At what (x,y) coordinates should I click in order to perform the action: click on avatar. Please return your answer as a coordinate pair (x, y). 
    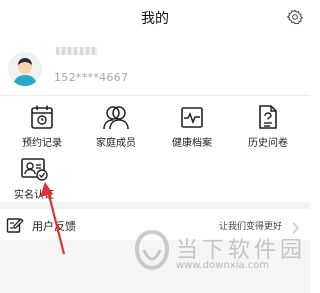
    Looking at the image, I should click on (25, 69).